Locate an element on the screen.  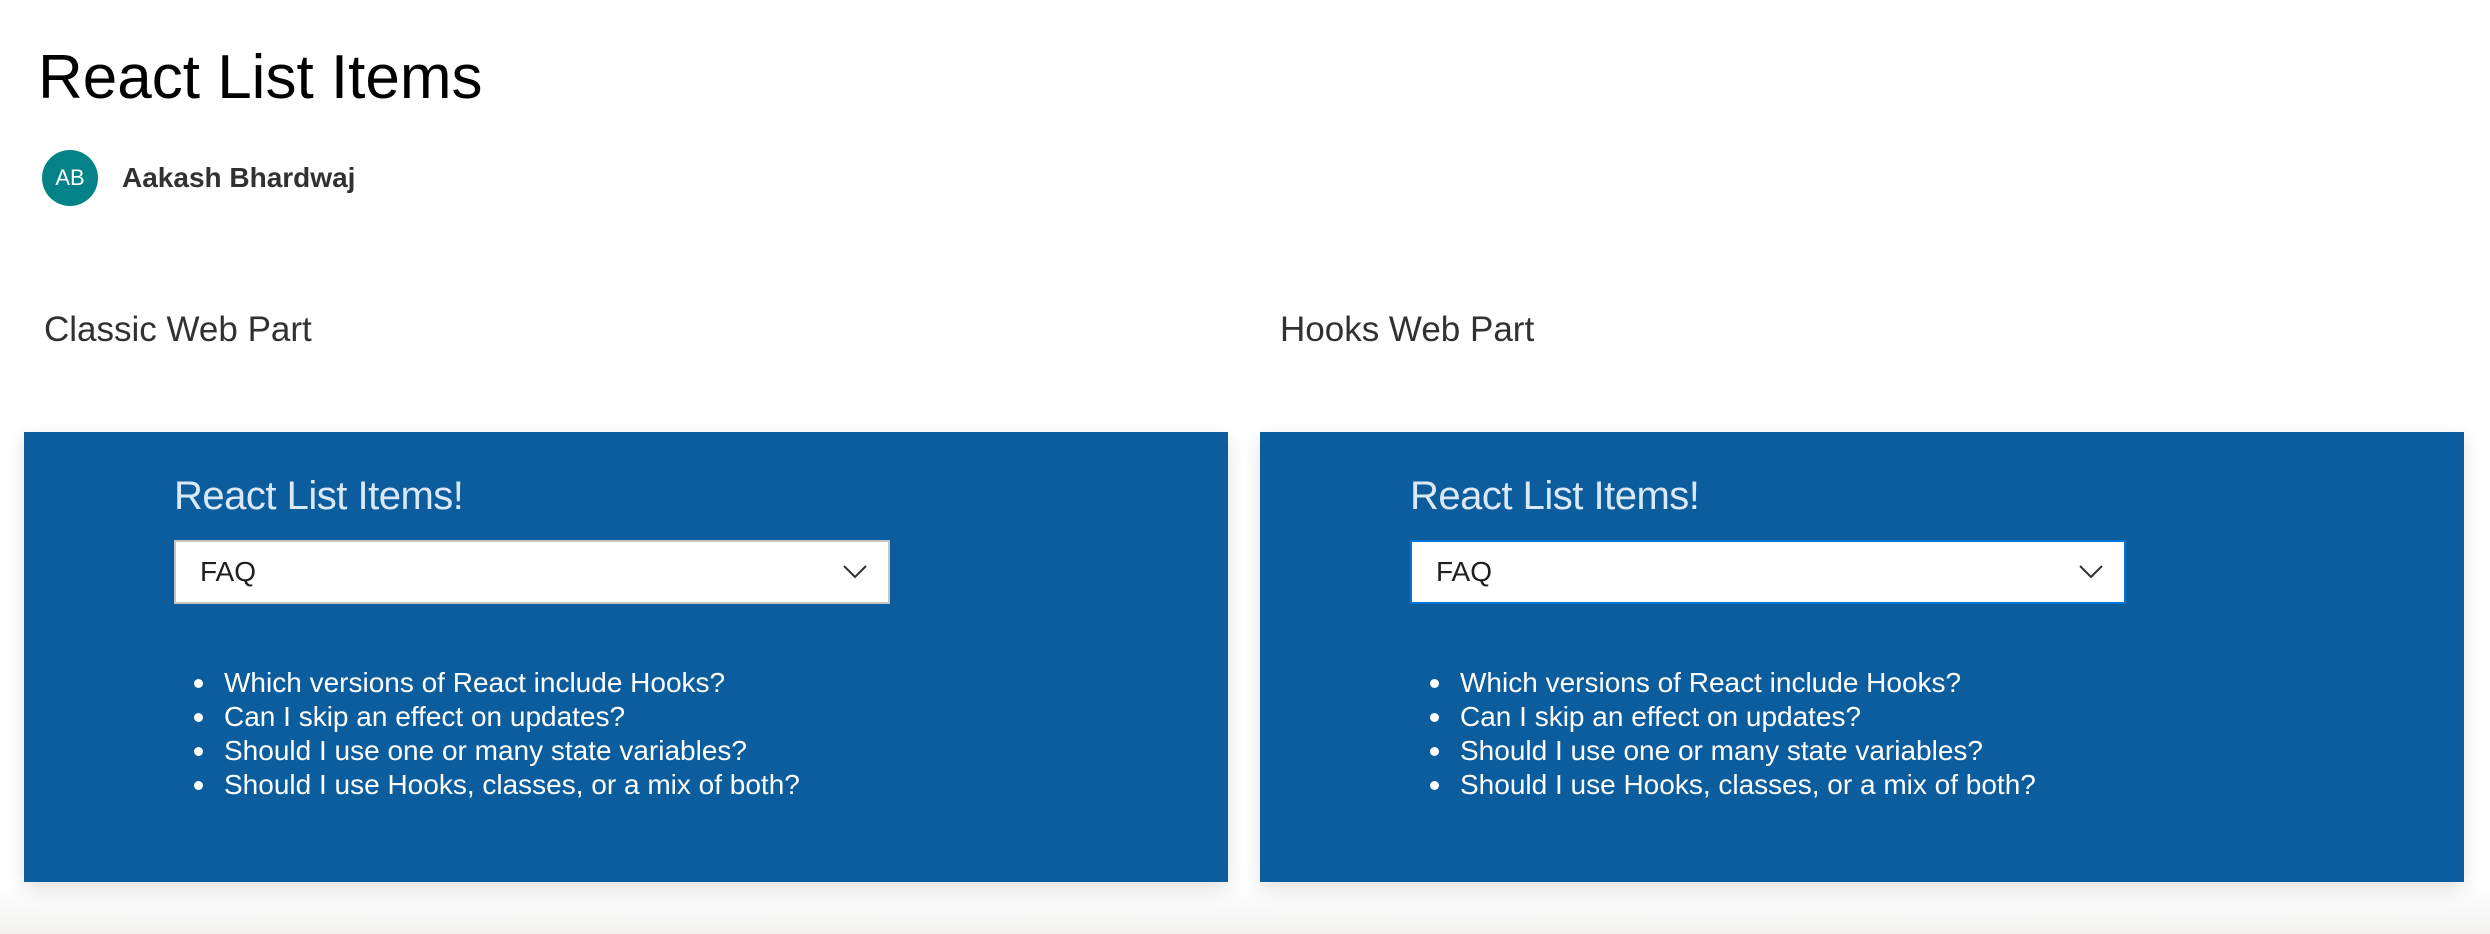
section-title-hooks: Hooks Web Part is located at coordinates (1407, 329).